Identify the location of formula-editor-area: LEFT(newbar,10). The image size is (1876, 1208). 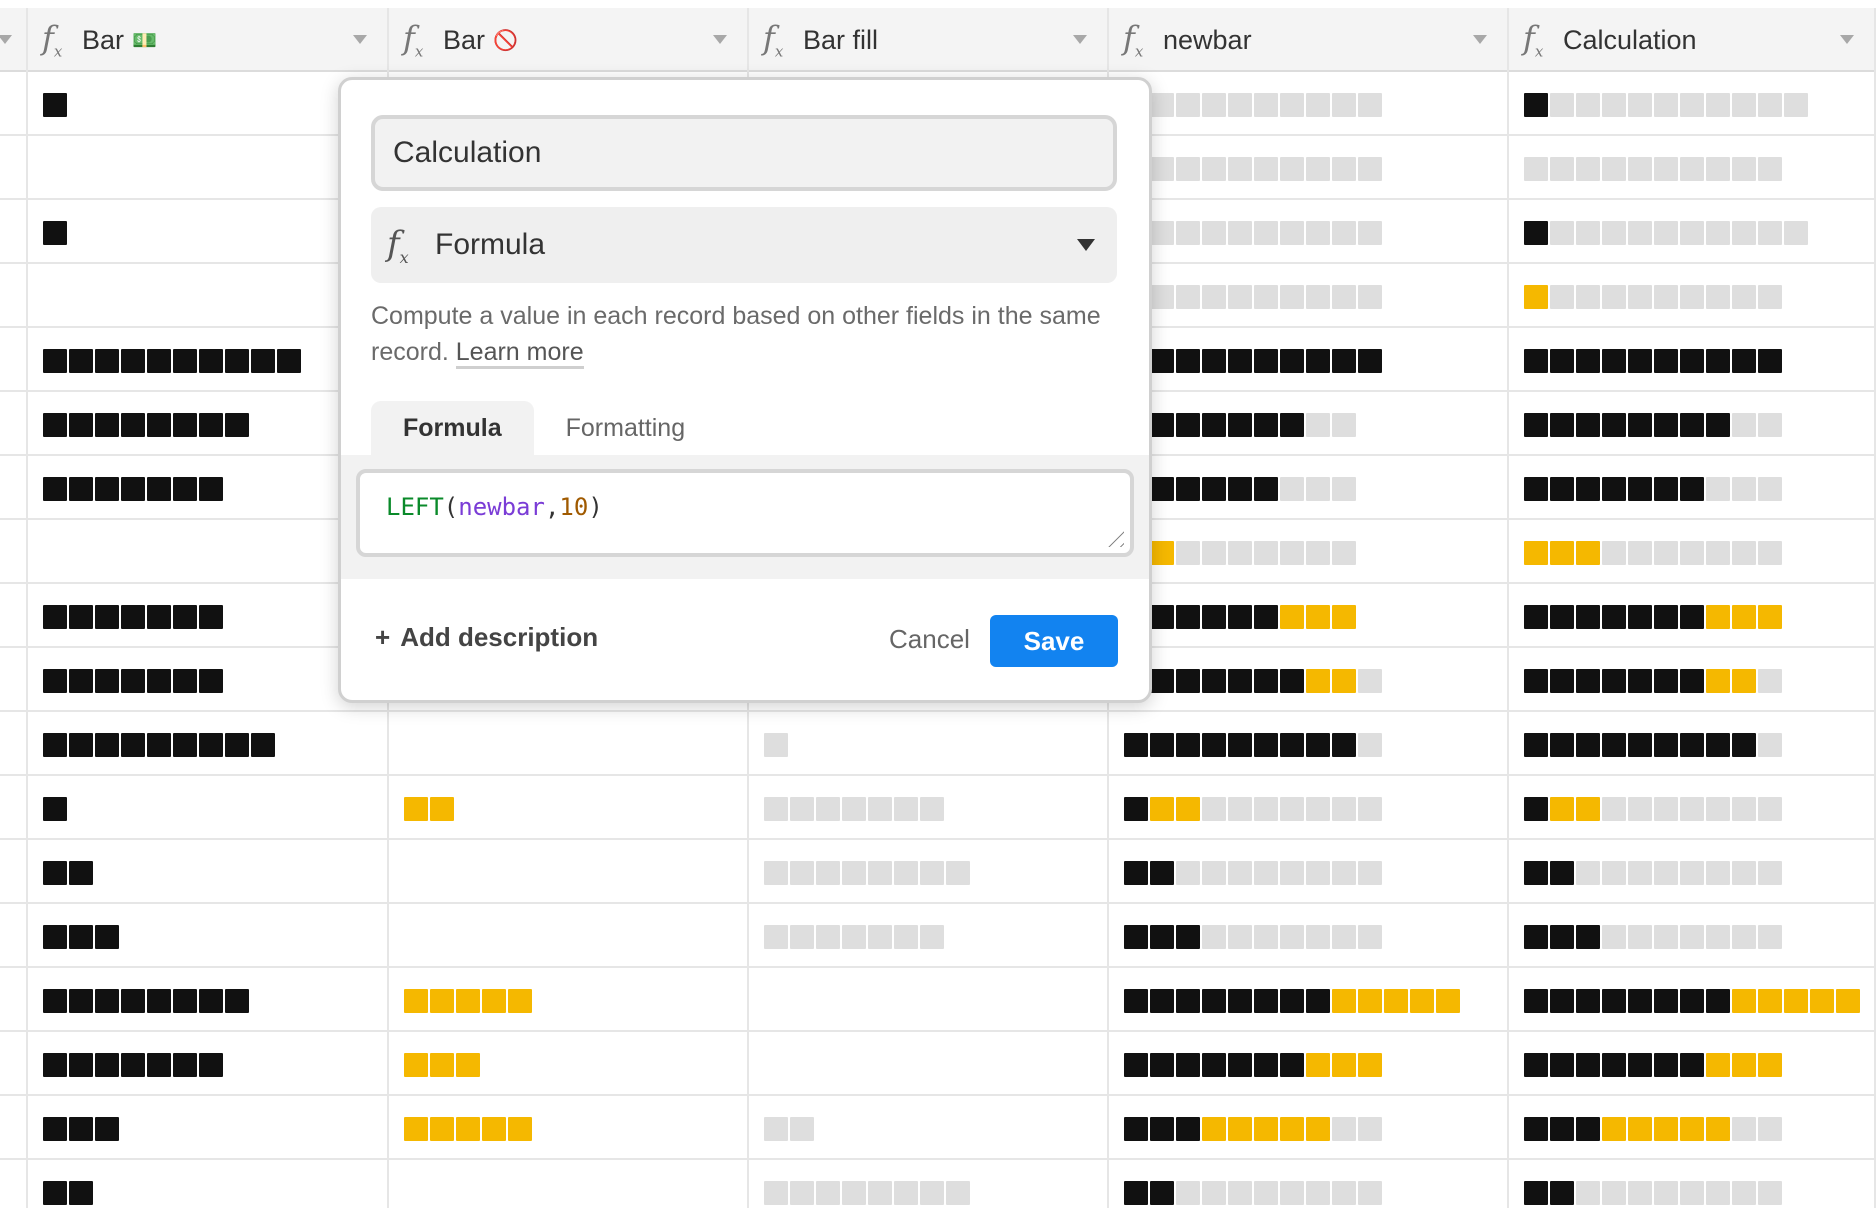
(745, 517).